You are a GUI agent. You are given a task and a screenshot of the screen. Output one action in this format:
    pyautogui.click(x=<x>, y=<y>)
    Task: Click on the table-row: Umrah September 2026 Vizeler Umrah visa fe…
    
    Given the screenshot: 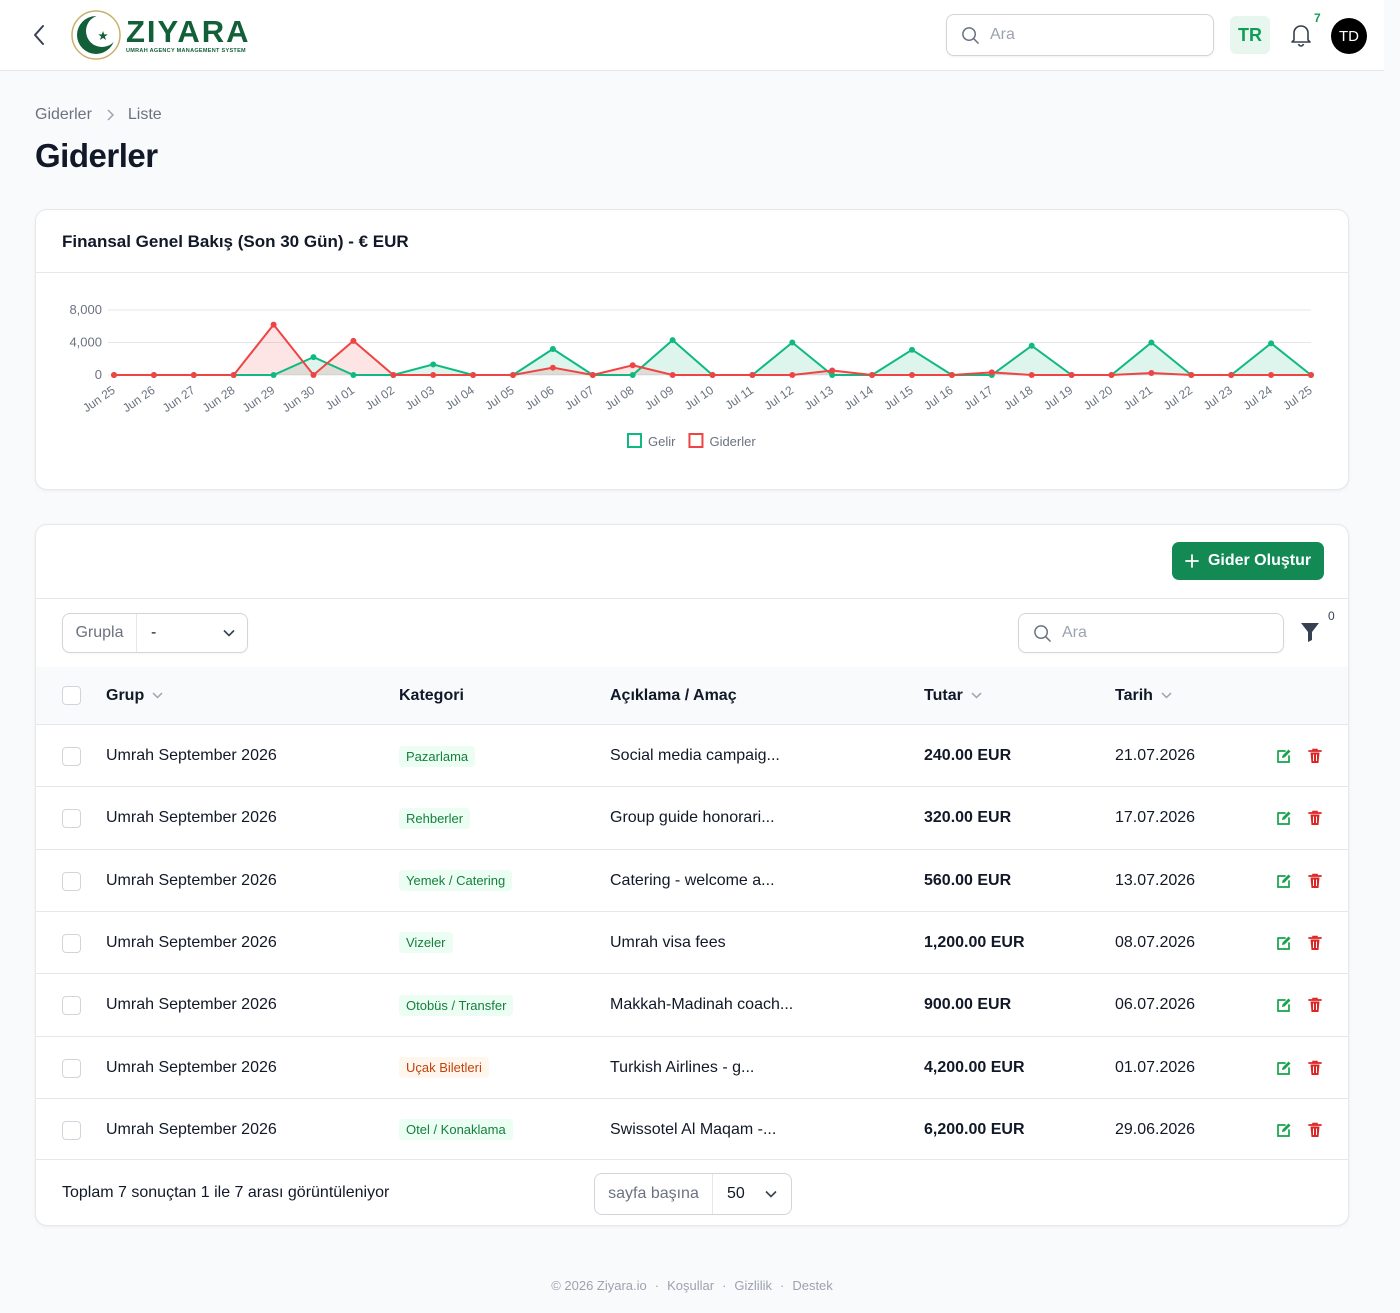 What is the action you would take?
    pyautogui.click(x=692, y=942)
    